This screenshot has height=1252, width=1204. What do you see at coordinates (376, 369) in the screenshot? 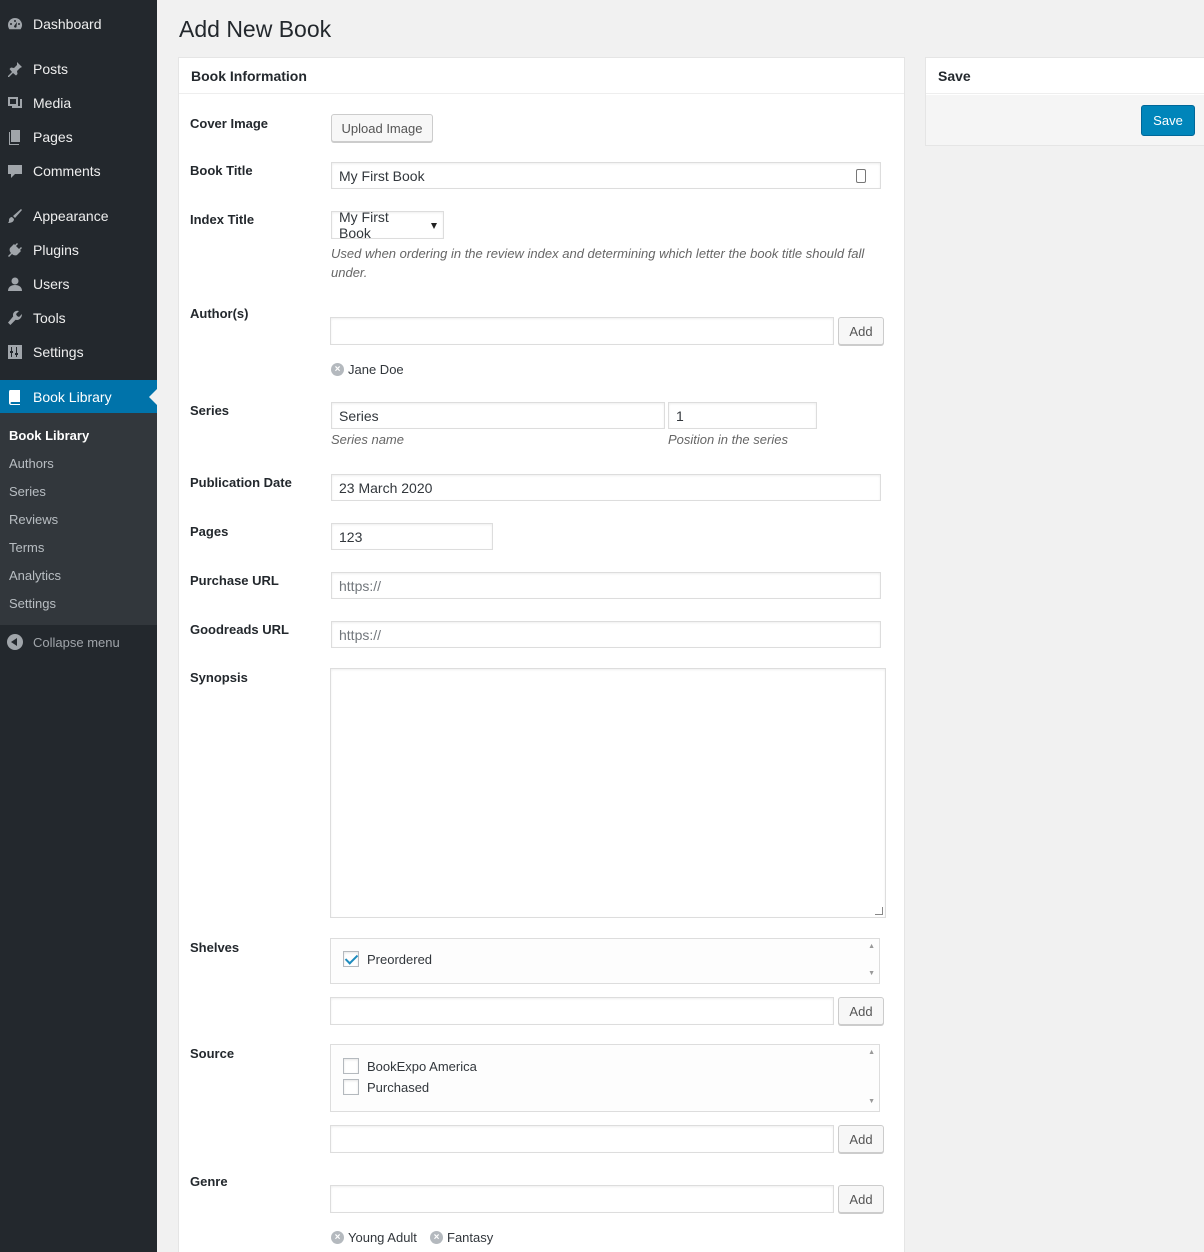
I see `author-tag-label: Jane Doe` at bounding box center [376, 369].